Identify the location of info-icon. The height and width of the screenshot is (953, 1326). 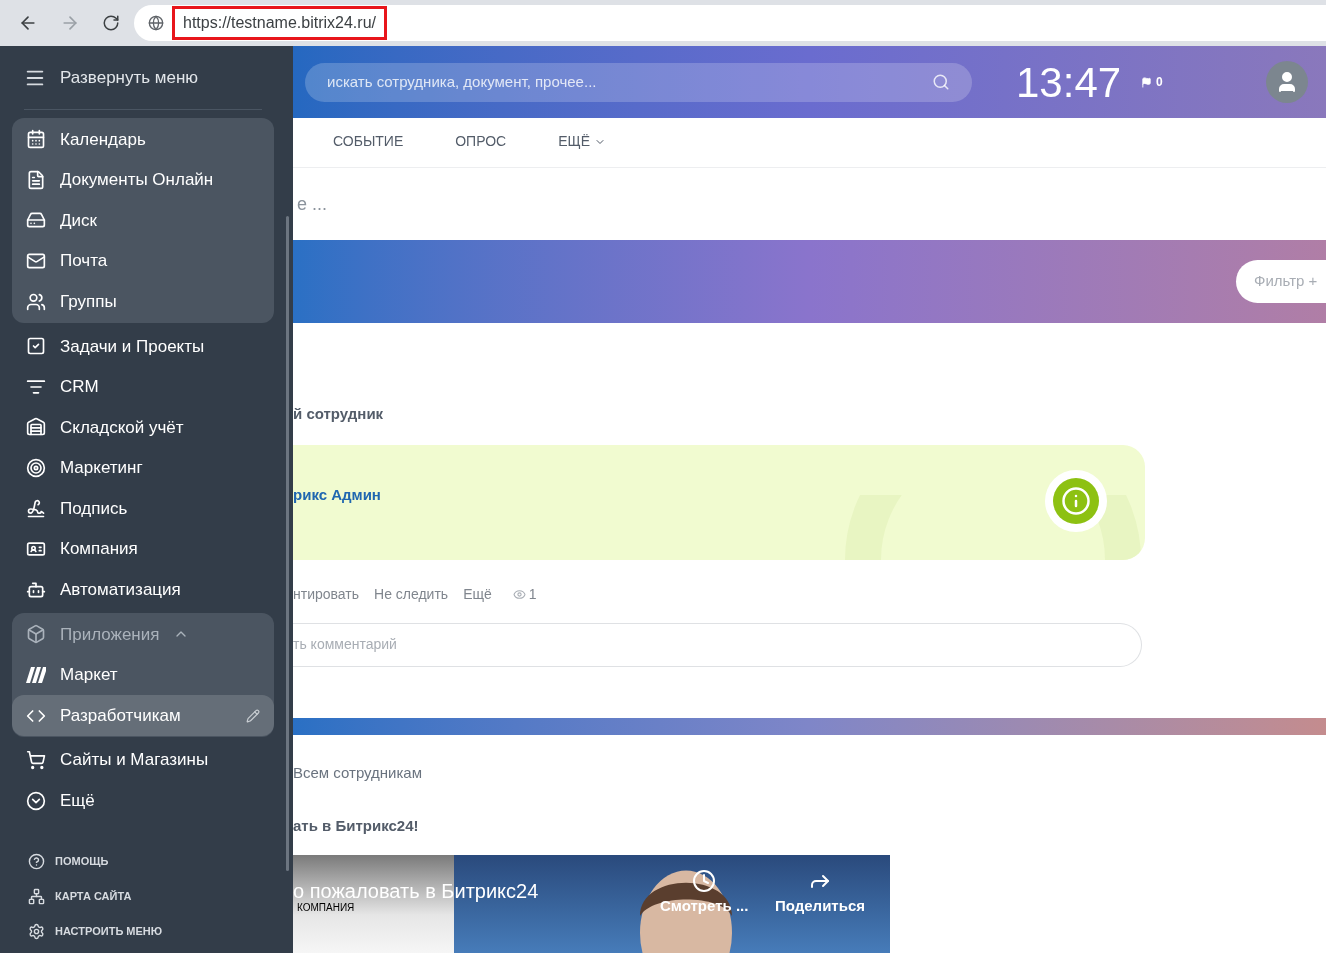
(1076, 500).